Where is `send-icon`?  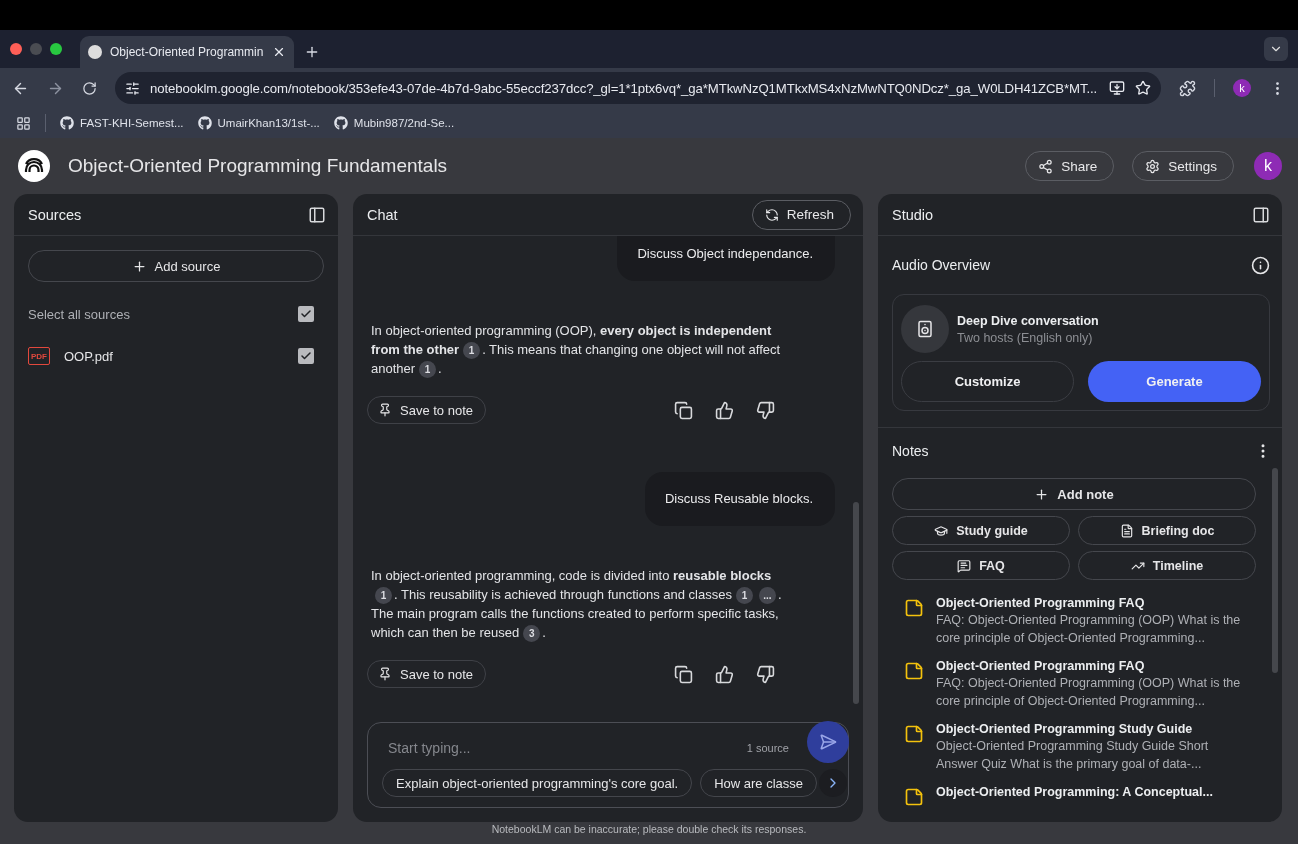
send-icon is located at coordinates (828, 742).